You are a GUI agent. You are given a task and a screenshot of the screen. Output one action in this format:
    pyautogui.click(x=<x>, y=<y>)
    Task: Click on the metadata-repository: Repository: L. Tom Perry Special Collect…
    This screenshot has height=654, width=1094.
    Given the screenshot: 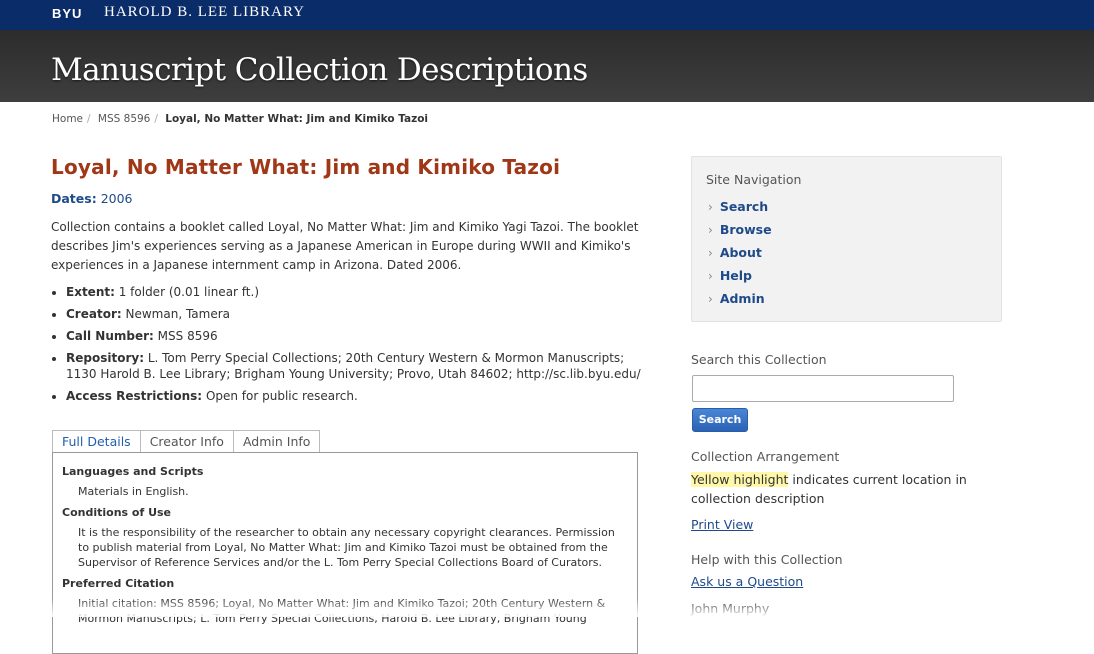 What is the action you would take?
    pyautogui.click(x=353, y=366)
    